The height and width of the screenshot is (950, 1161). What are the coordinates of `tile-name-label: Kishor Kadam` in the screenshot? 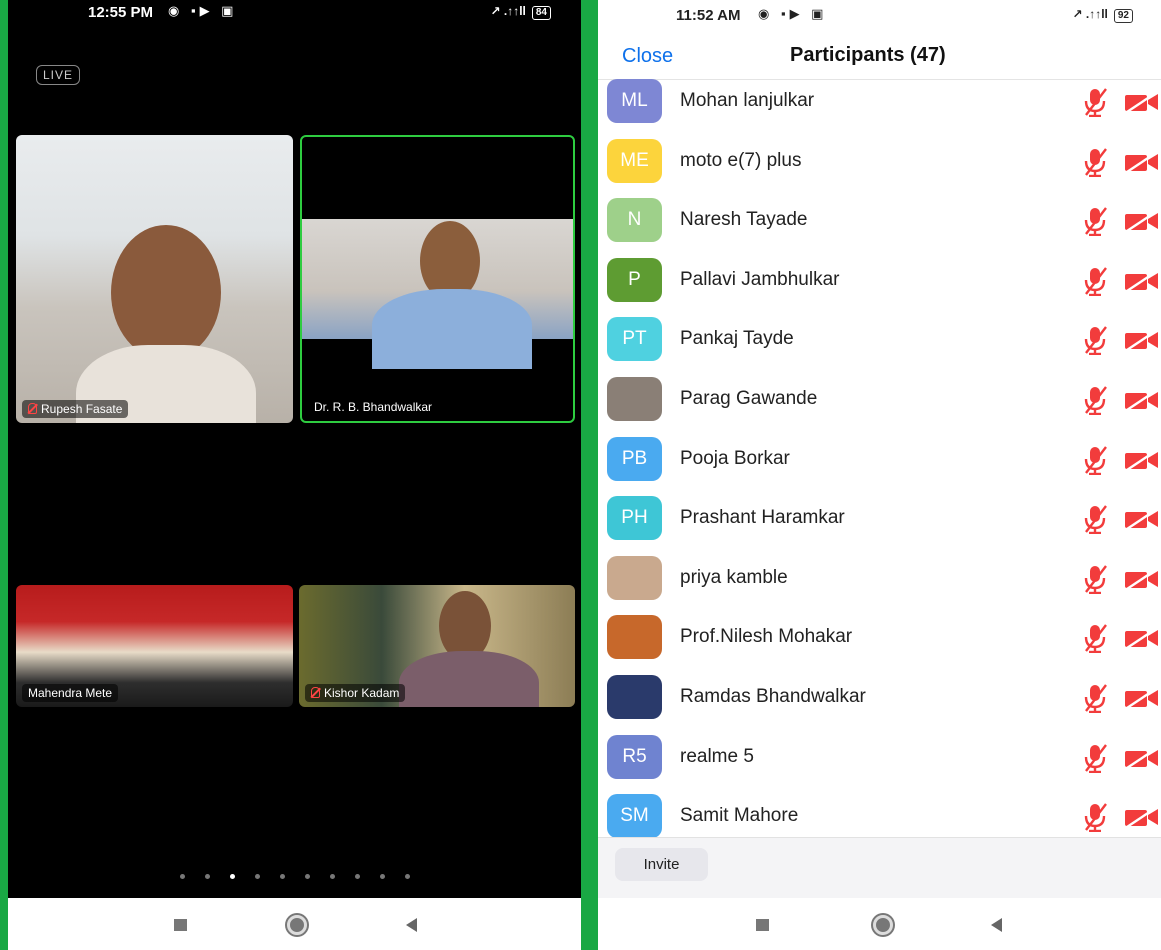 It's located at (355, 693).